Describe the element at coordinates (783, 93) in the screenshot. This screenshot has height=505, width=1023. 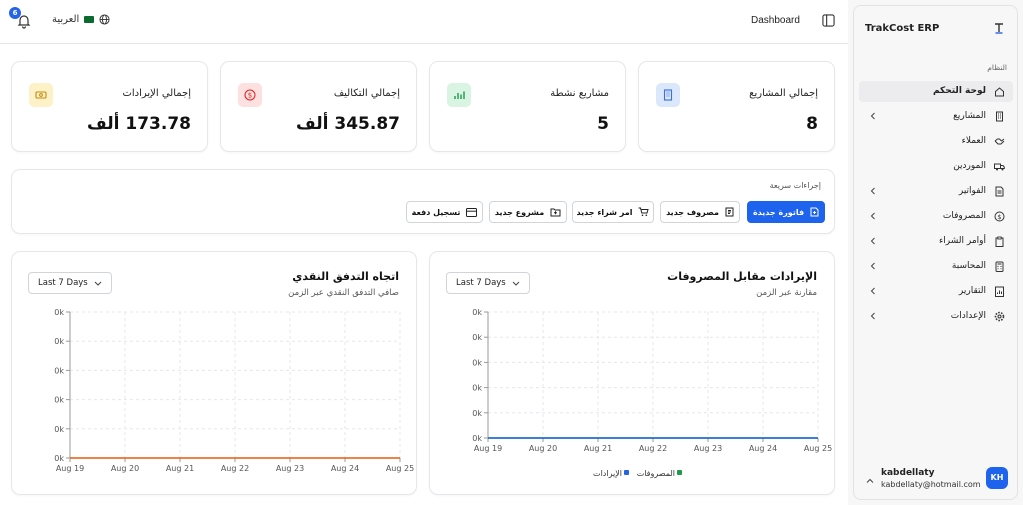
I see `stat-title: إجمالي المشاريع` at that location.